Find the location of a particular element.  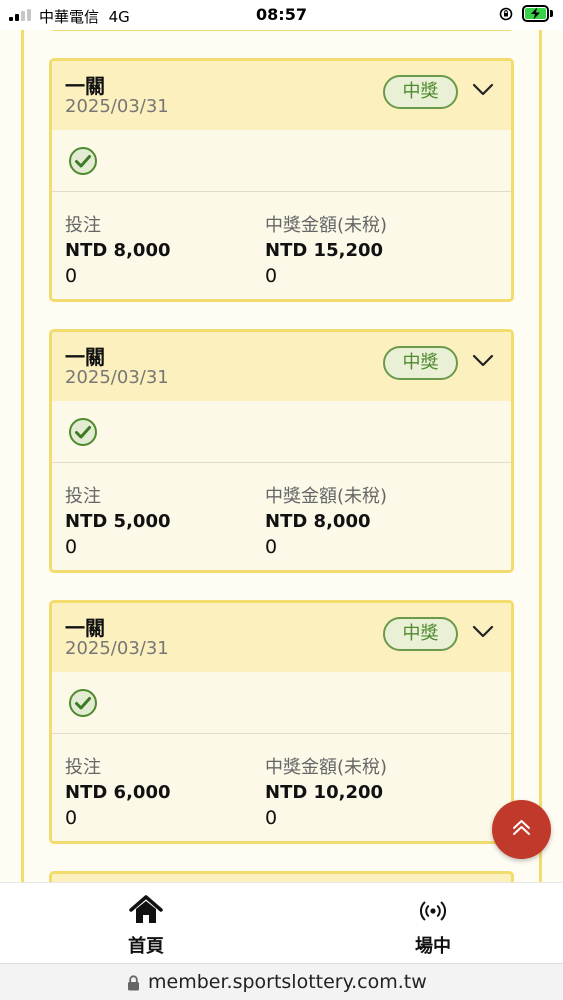

home-icon is located at coordinates (146, 909).